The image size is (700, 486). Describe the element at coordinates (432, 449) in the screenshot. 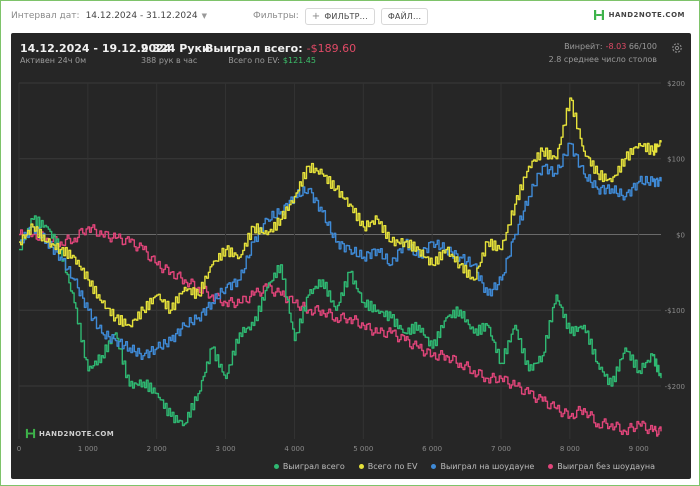

I see `x-tick-label: 6 000` at that location.